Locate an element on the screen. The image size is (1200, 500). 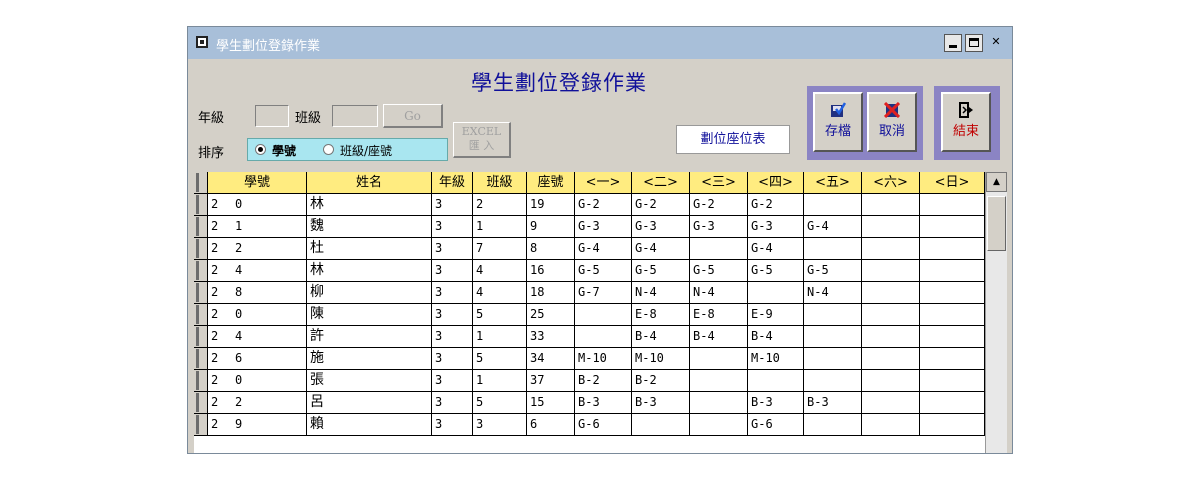
table-row: 2 9 賴 3 3 6 G-6 G-6 is located at coordinates (600, 425).